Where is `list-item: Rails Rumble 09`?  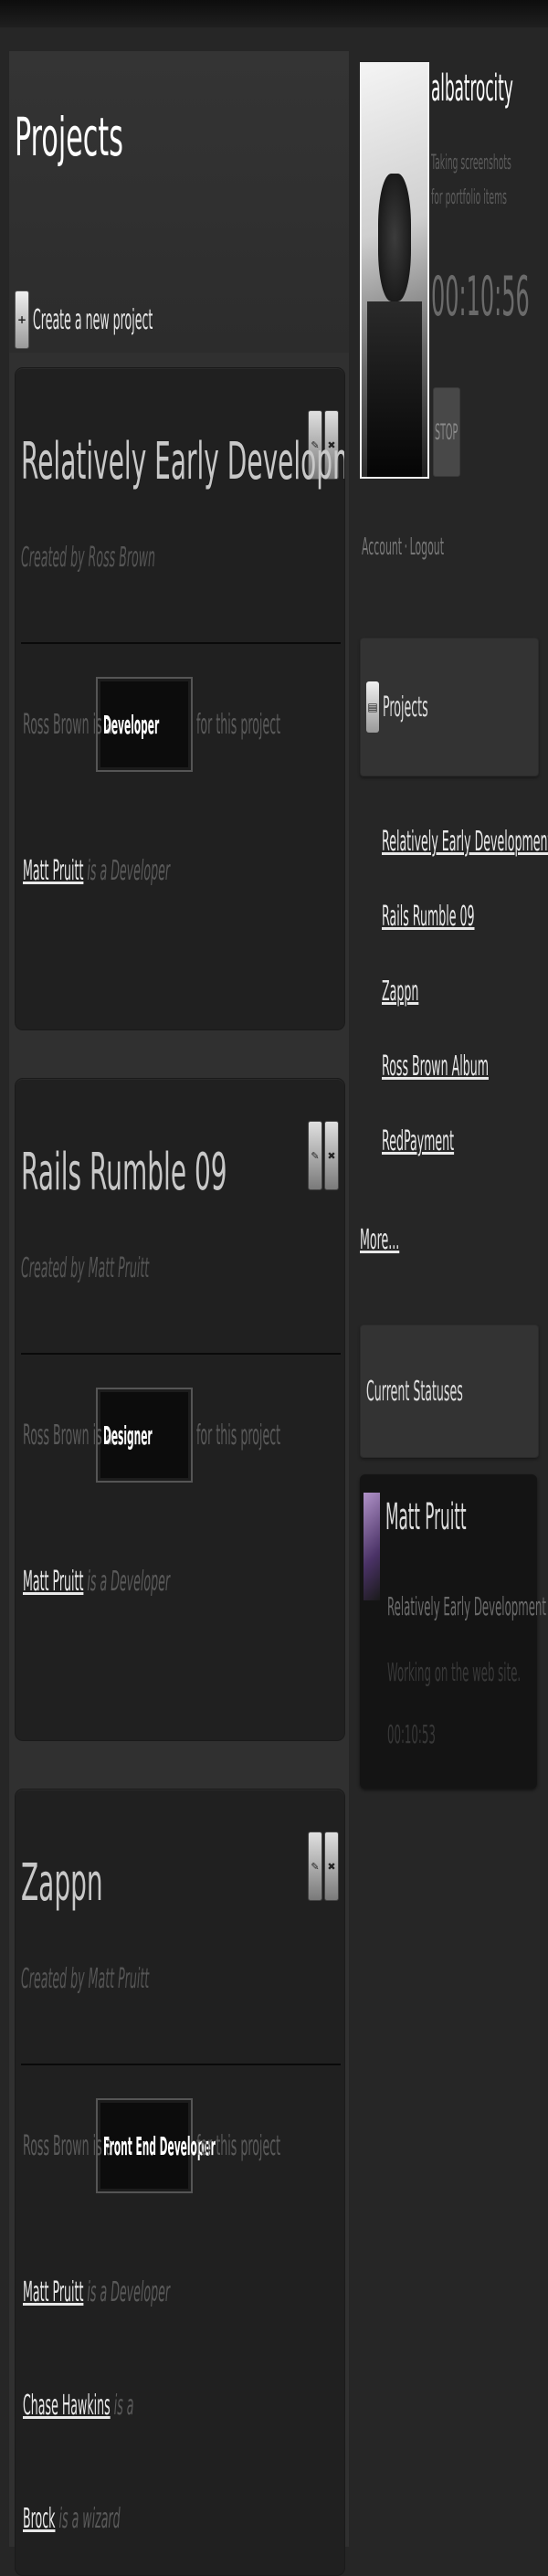 list-item: Rails Rumble 09 is located at coordinates (465, 916).